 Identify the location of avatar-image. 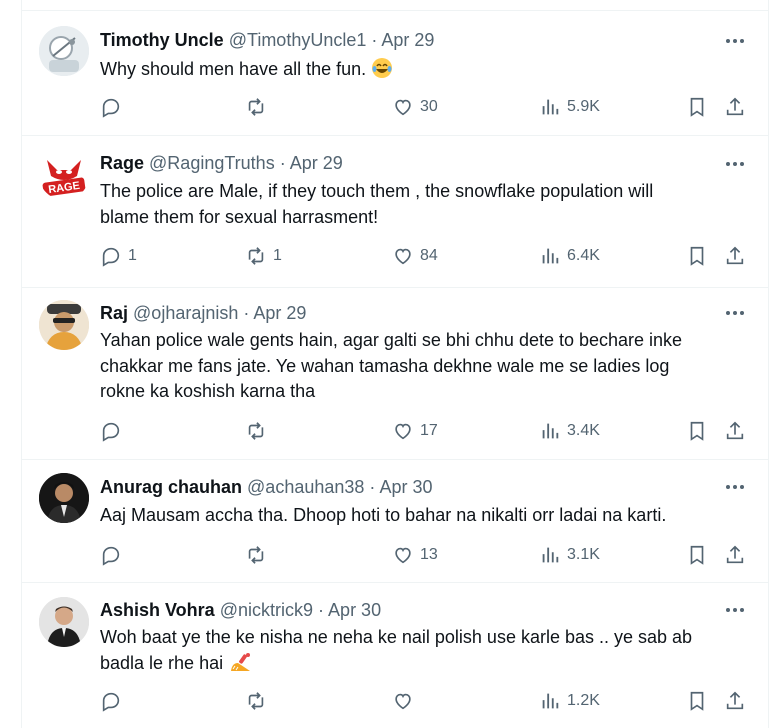
(64, 325).